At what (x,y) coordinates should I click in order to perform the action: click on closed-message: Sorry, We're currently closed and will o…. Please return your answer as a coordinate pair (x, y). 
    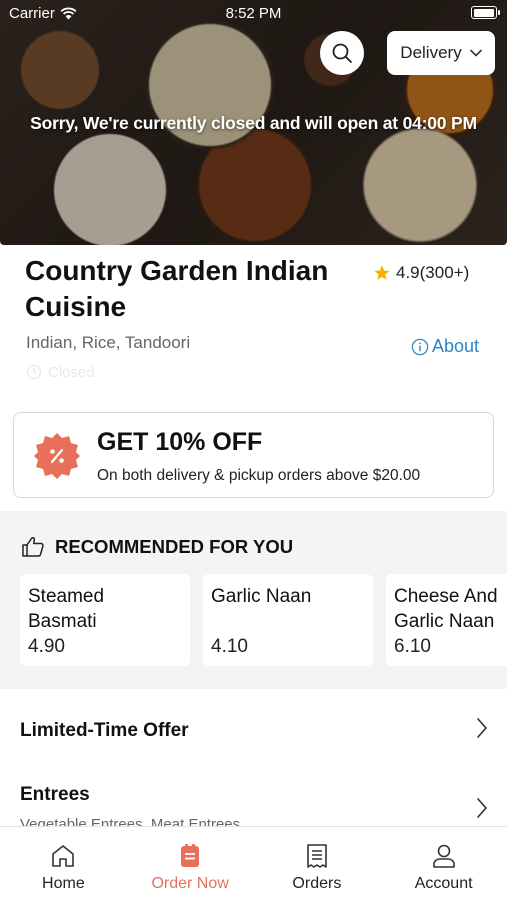
    Looking at the image, I should click on (253, 123).